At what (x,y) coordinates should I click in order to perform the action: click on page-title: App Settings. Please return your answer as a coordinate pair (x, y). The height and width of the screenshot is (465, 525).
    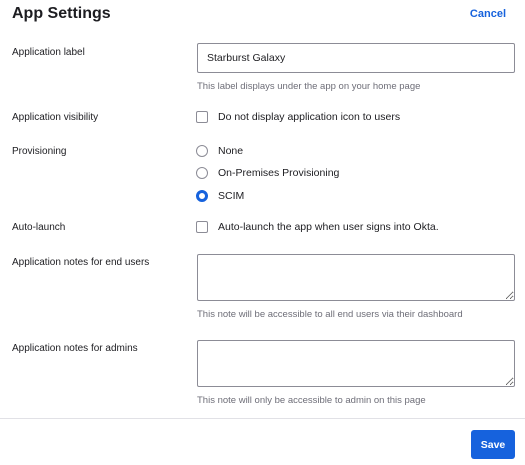
    Looking at the image, I should click on (61, 13).